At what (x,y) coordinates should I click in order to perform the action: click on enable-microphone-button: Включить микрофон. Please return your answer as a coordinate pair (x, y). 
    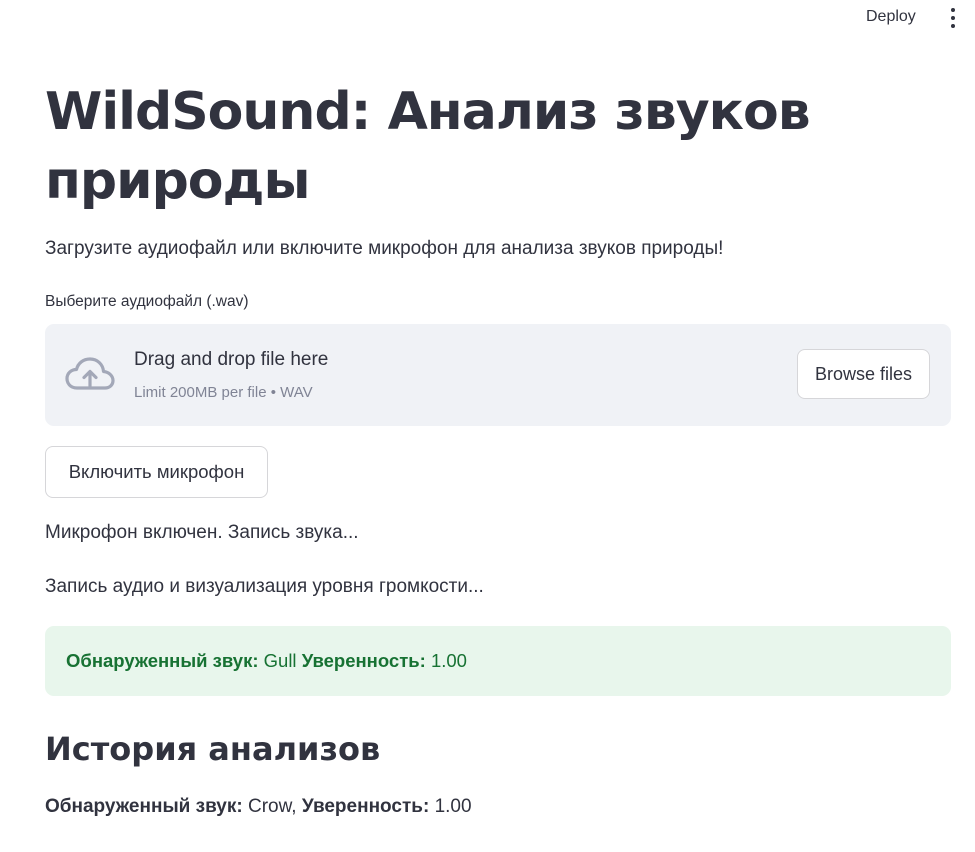
    Looking at the image, I should click on (156, 472).